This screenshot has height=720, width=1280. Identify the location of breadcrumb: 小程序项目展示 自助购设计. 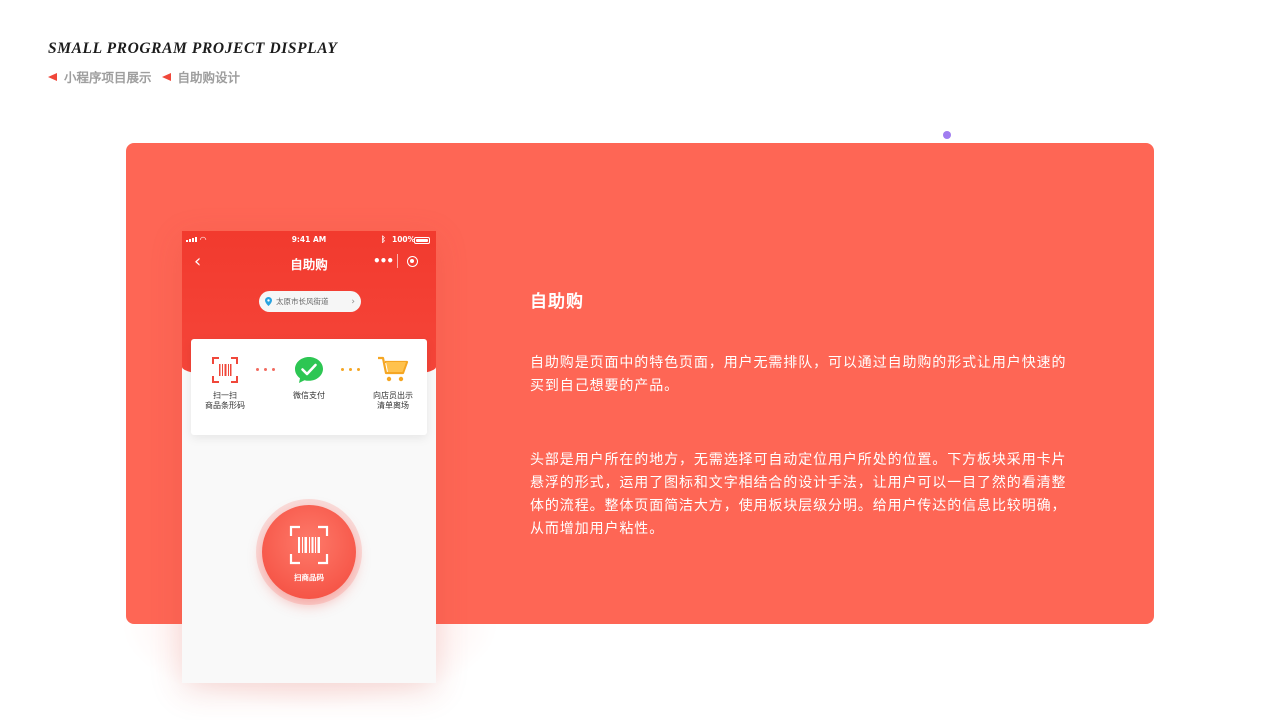
(149, 76).